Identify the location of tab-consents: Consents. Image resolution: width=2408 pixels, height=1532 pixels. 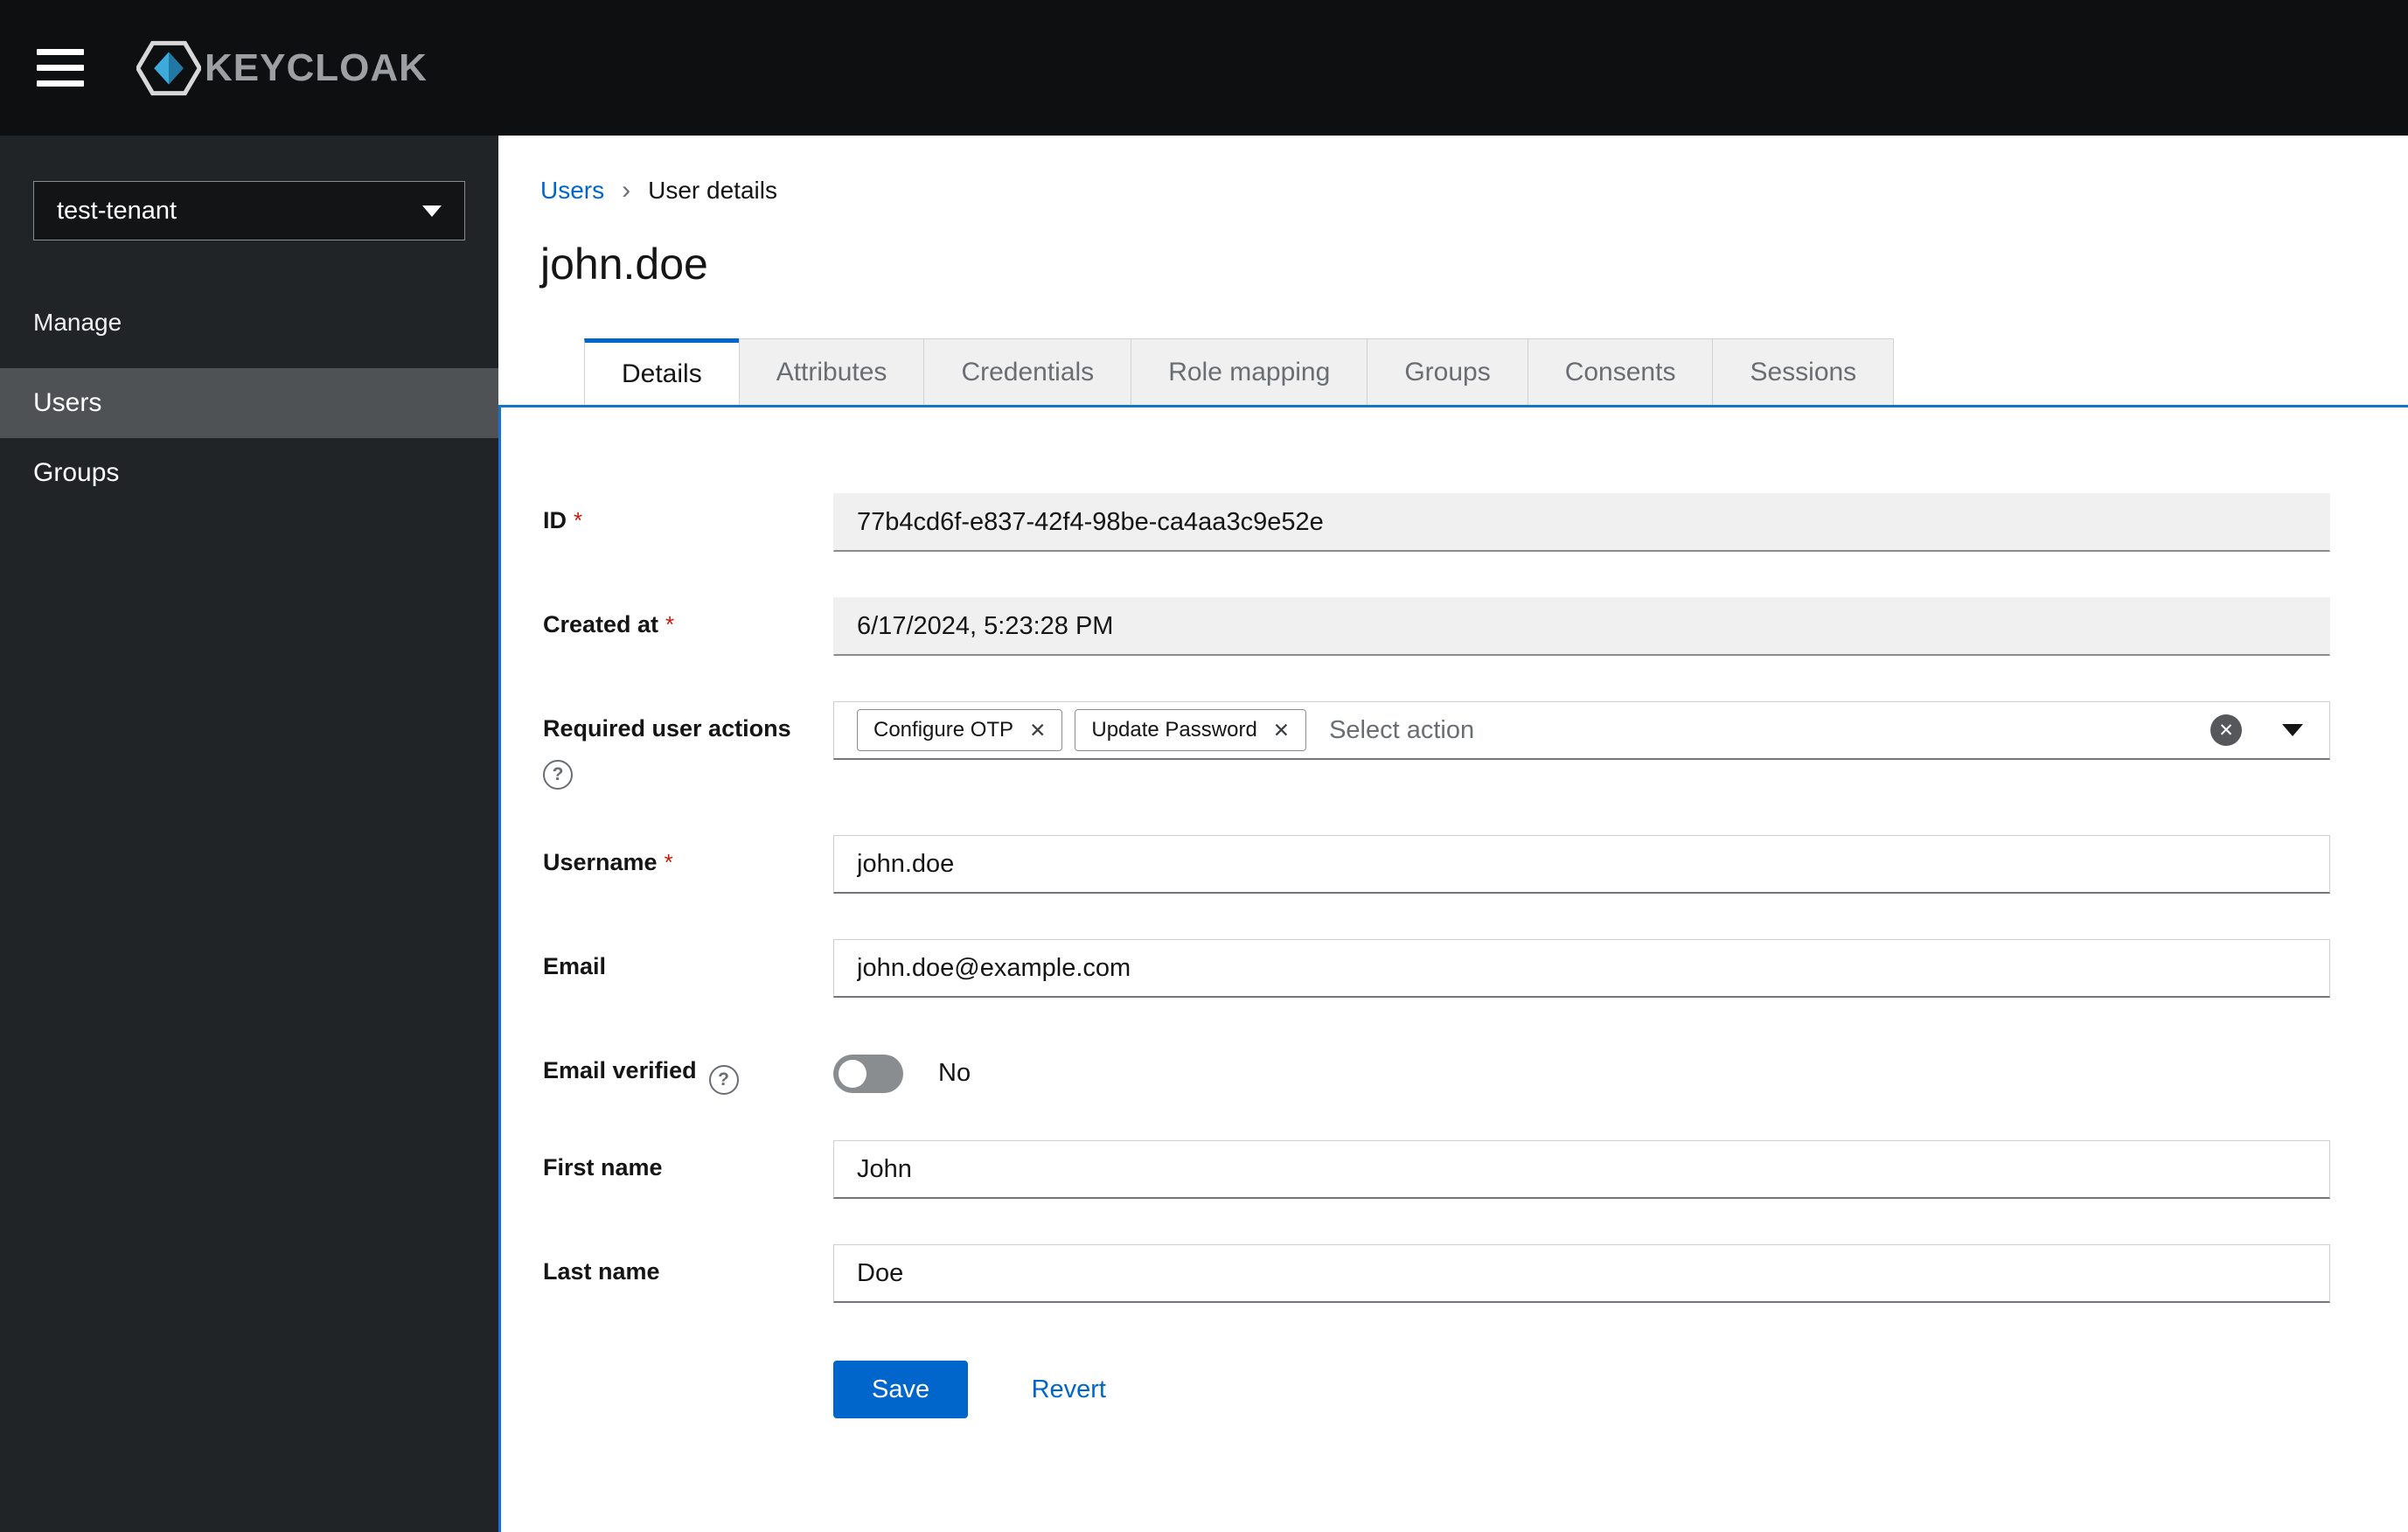
(1620, 371).